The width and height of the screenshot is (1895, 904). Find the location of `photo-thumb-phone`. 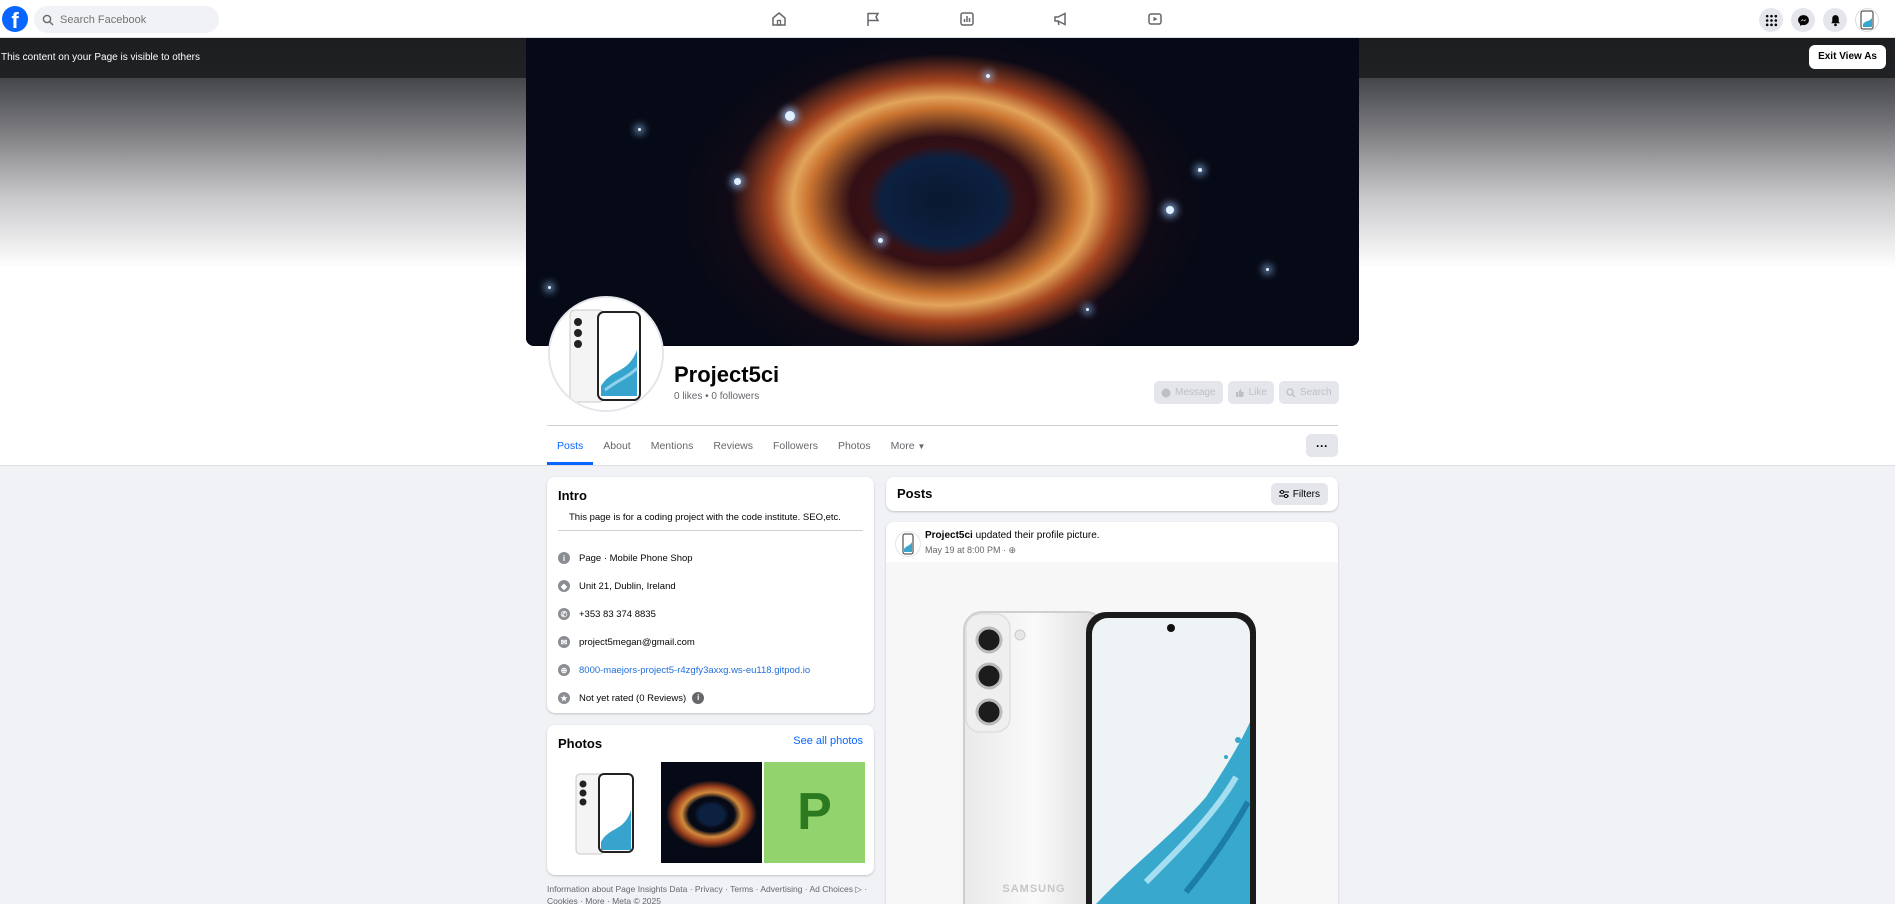

photo-thumb-phone is located at coordinates (608, 812).